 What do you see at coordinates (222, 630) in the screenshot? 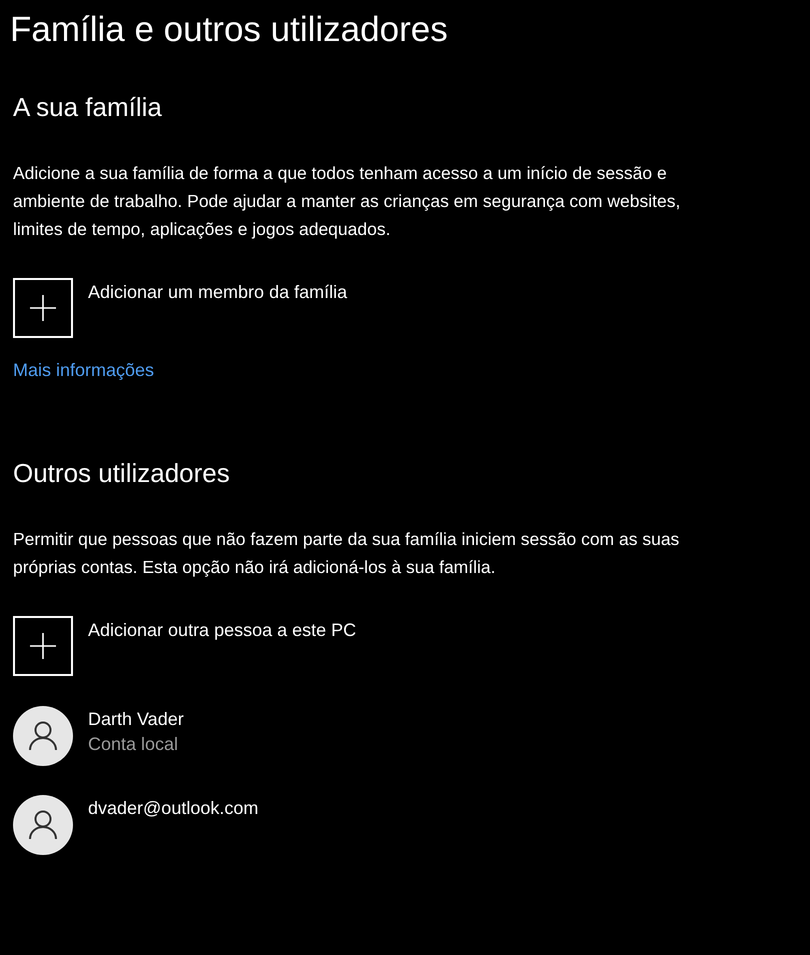
I see `add-button-label: Adicionar outra pessoa a este PC` at bounding box center [222, 630].